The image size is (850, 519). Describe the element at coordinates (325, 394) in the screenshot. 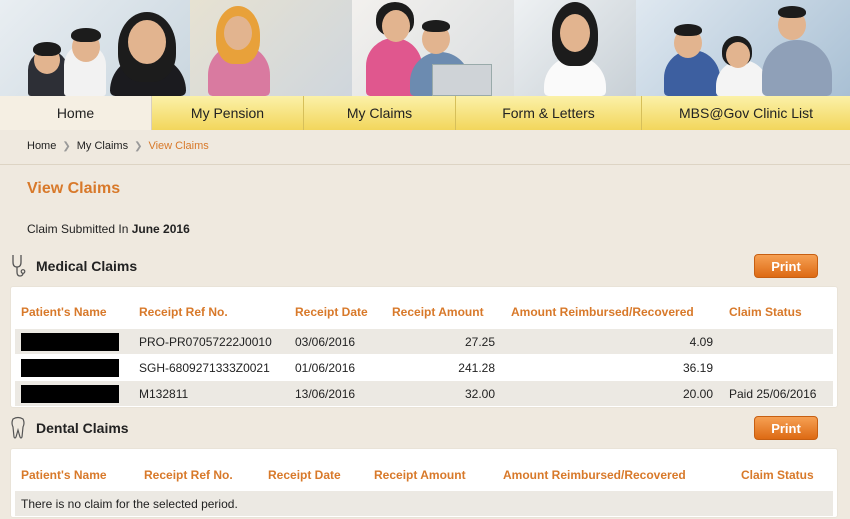

I see `receipt-date: 13/06/2016` at that location.